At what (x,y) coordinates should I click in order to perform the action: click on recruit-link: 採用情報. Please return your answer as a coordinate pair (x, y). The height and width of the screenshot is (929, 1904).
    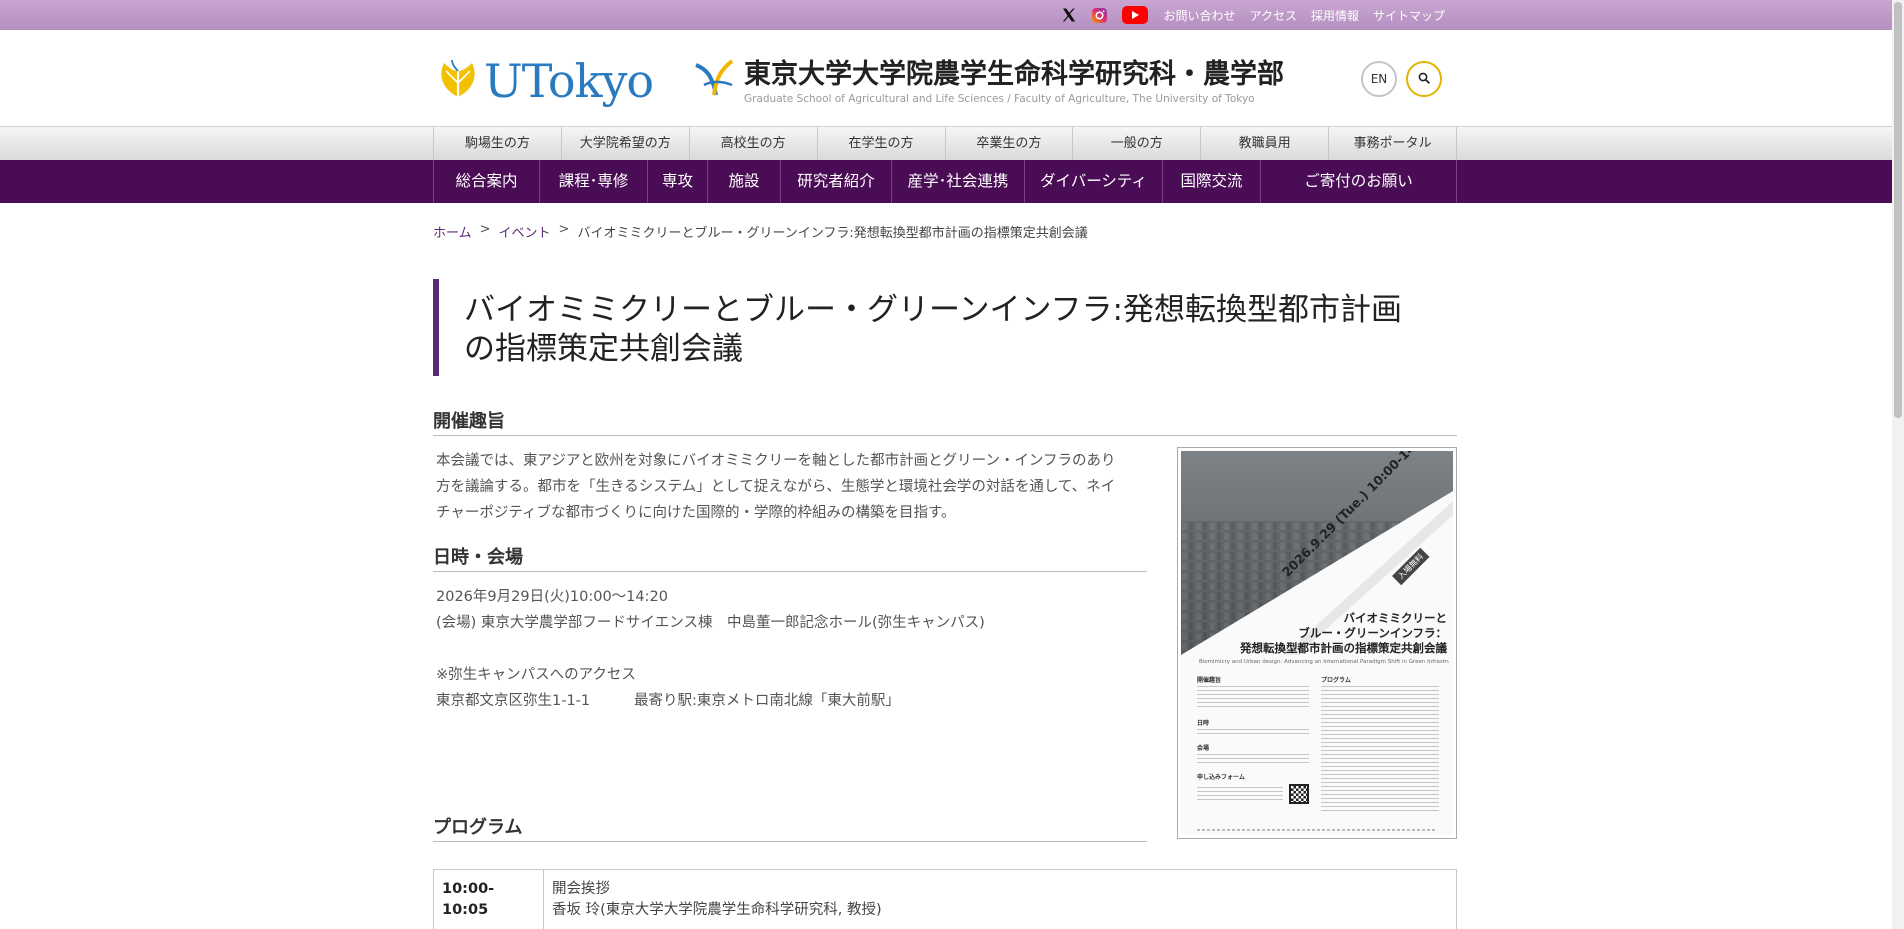
    Looking at the image, I should click on (1335, 15).